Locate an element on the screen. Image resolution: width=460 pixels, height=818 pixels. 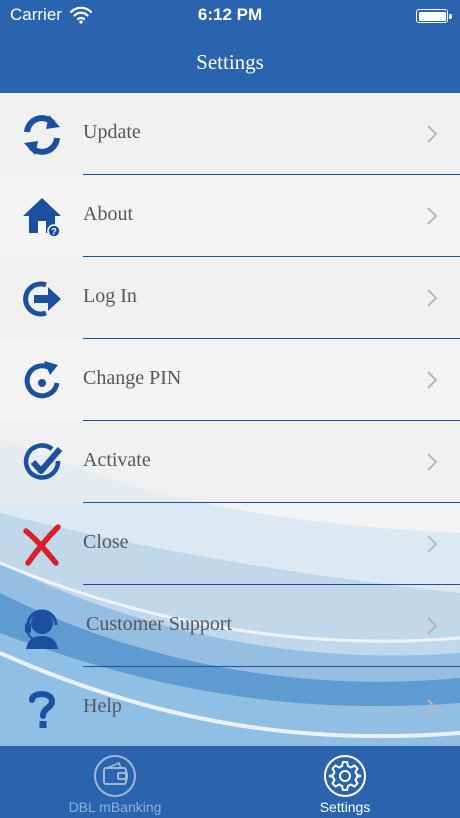
menu-item-help: Help is located at coordinates (230, 706).